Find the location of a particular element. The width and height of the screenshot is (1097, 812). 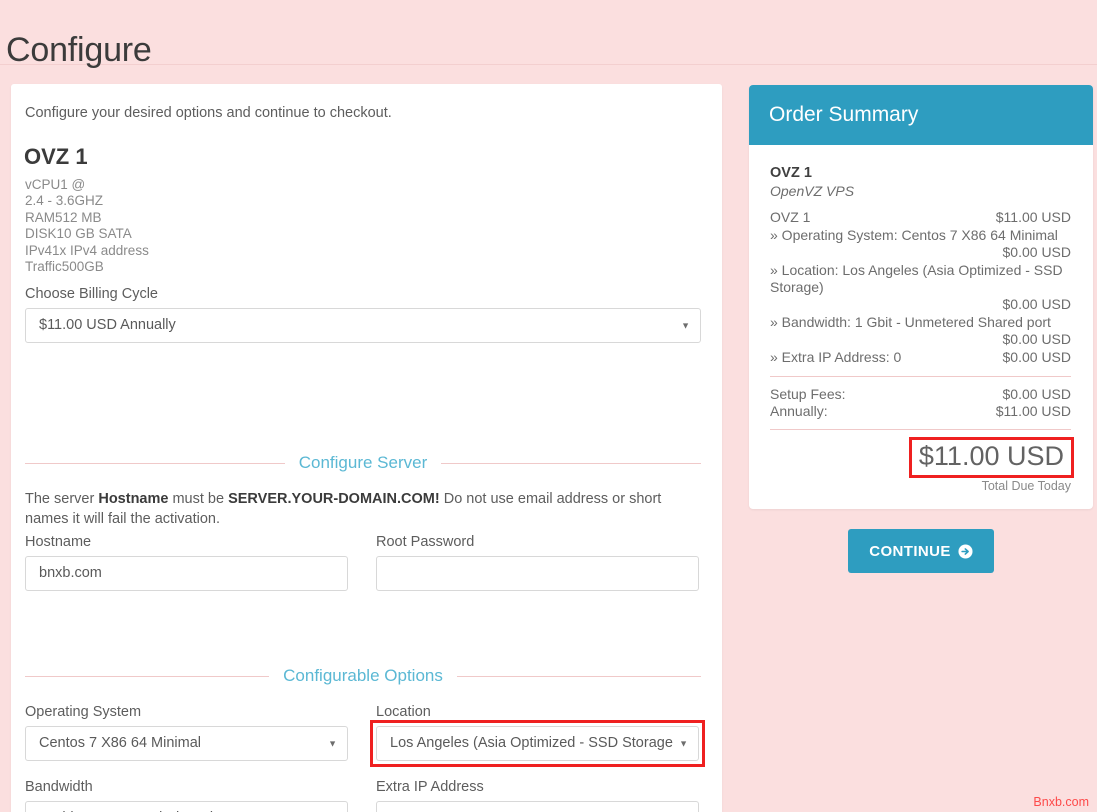

order-summary-title: Order Summary is located at coordinates (844, 114).